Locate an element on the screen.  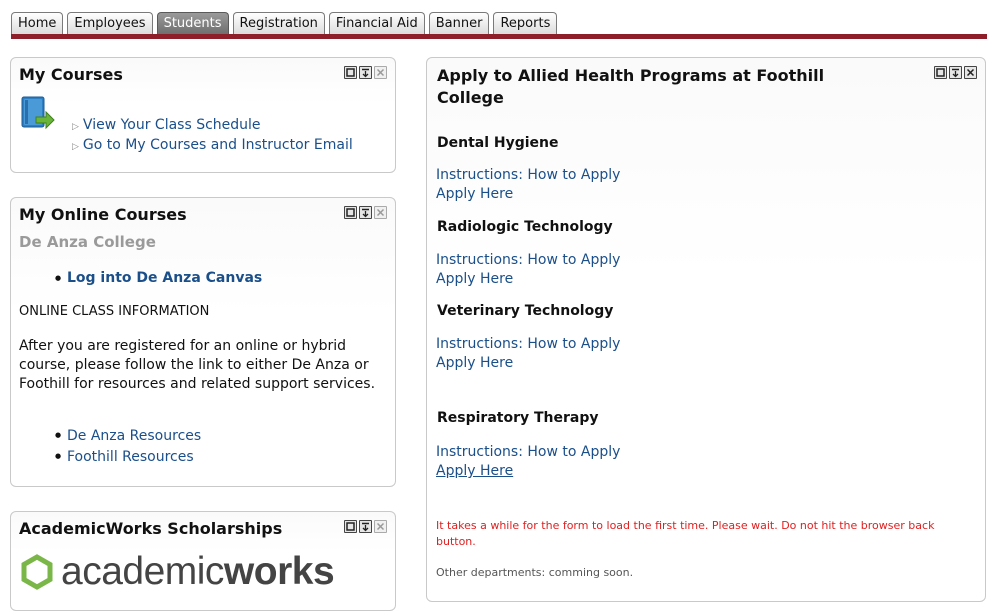
panel-title: My Courses is located at coordinates (71, 74).